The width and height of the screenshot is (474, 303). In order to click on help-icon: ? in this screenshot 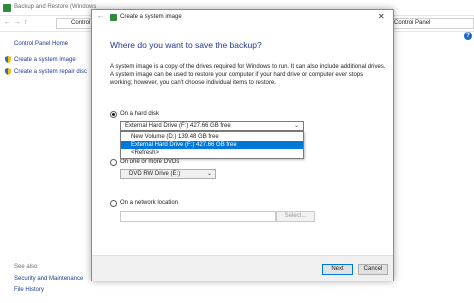, I will do `click(468, 36)`.